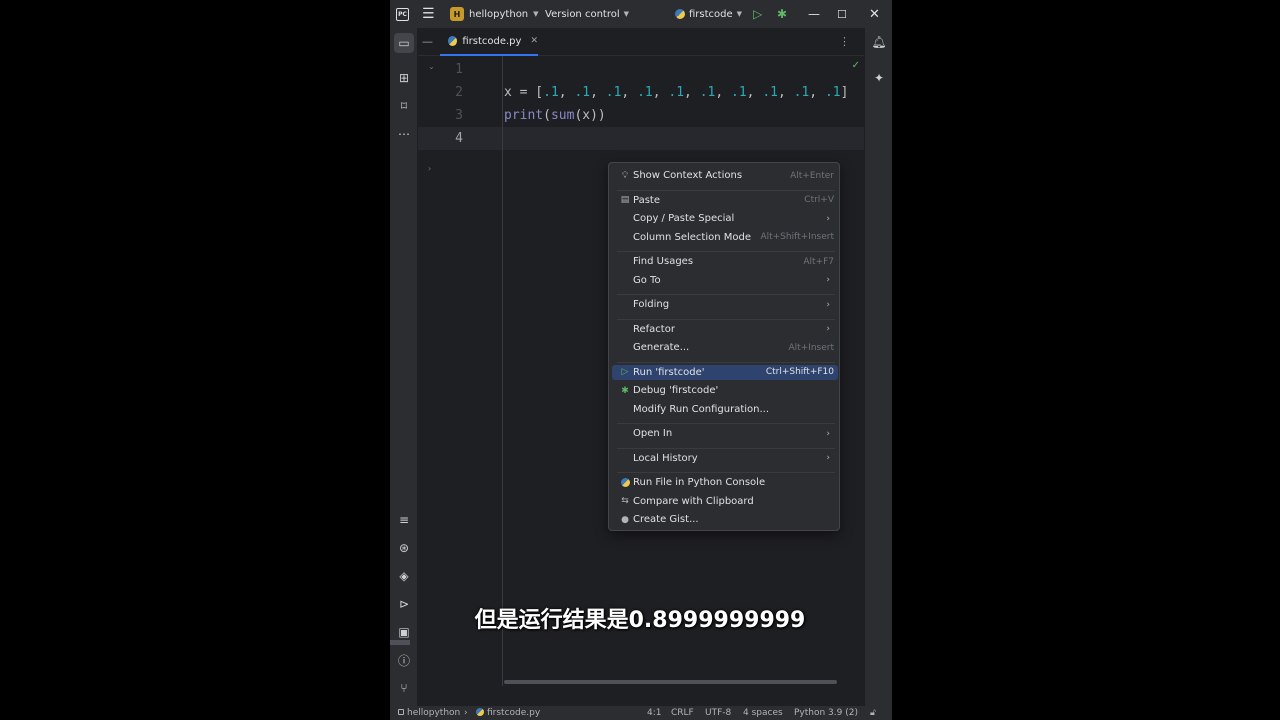 The image size is (1280, 720). What do you see at coordinates (873, 713) in the screenshot?
I see `lock-icon: 🔓︎` at bounding box center [873, 713].